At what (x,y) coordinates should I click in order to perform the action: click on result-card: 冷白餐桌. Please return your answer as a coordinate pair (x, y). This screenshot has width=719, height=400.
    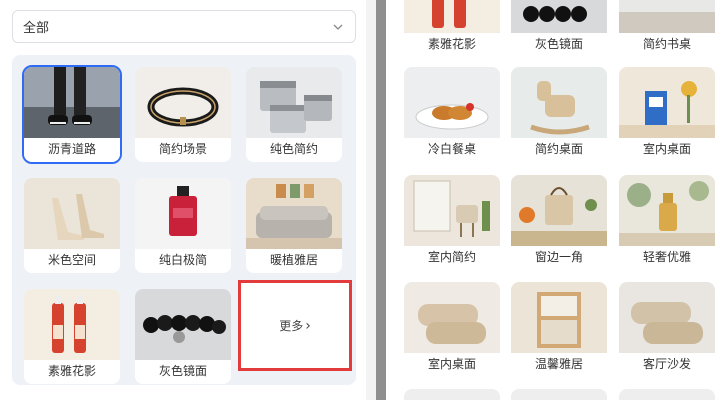
    Looking at the image, I should click on (452, 114).